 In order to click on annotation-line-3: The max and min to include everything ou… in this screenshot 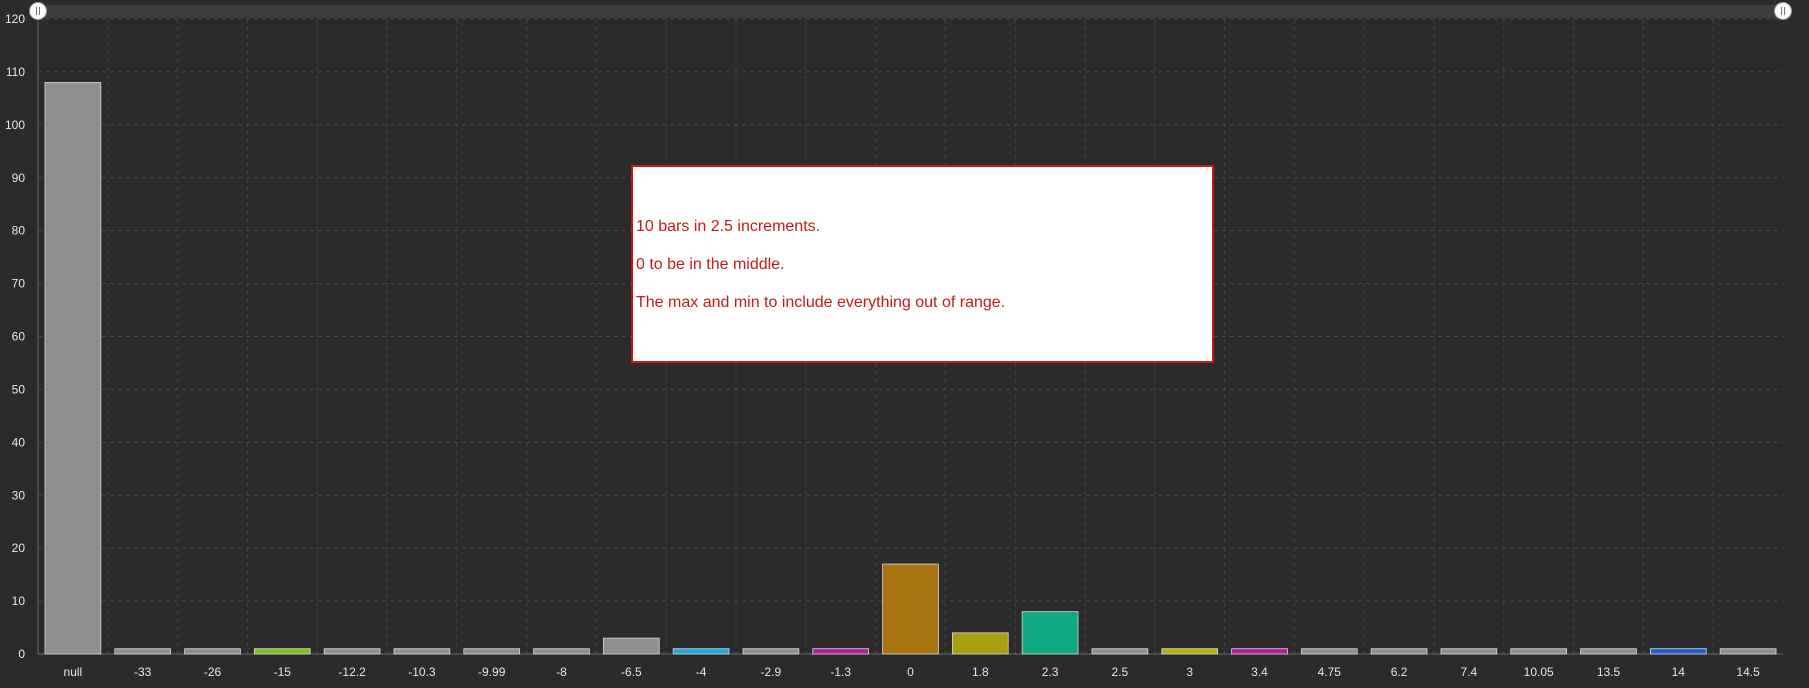, I will do `click(821, 302)`.